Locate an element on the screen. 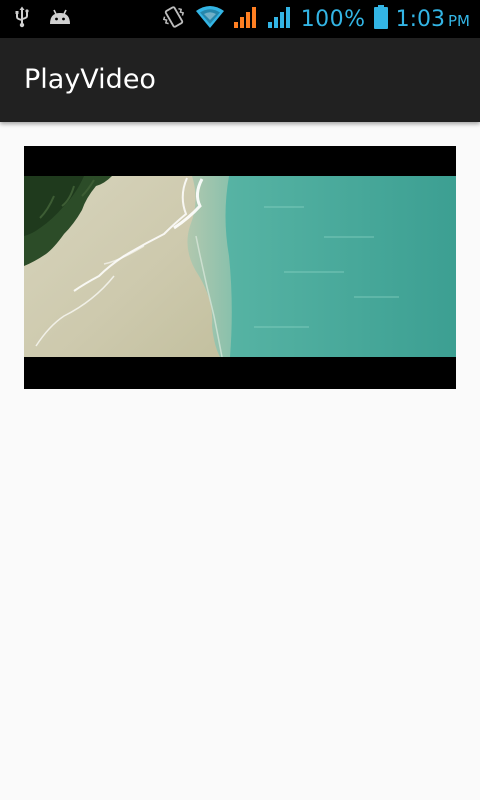 Image resolution: width=480 pixels, height=800 pixels. usb-icon is located at coordinates (22, 19).